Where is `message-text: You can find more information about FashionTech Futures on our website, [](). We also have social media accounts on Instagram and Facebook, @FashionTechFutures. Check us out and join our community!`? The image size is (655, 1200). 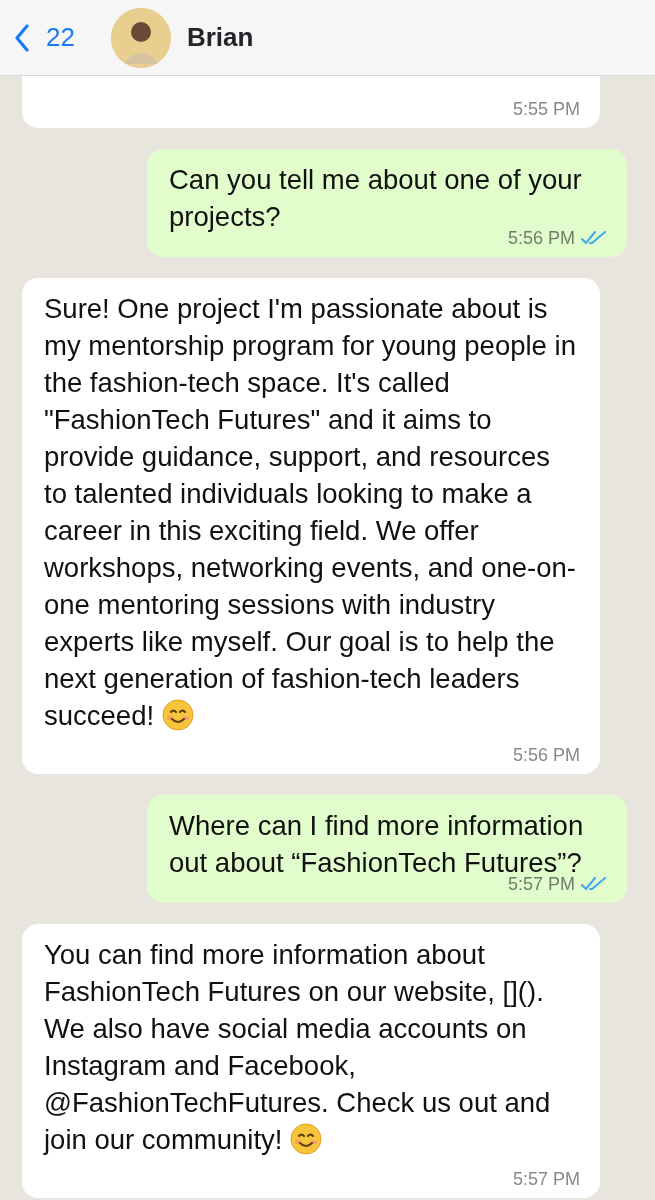
message-text: You can find more information about FashionTech Futures on our website, [](). We also have social media accounts on Instagram and Facebook, @FashionTechFutures. Check us out and join our community! is located at coordinates (298, 1047).